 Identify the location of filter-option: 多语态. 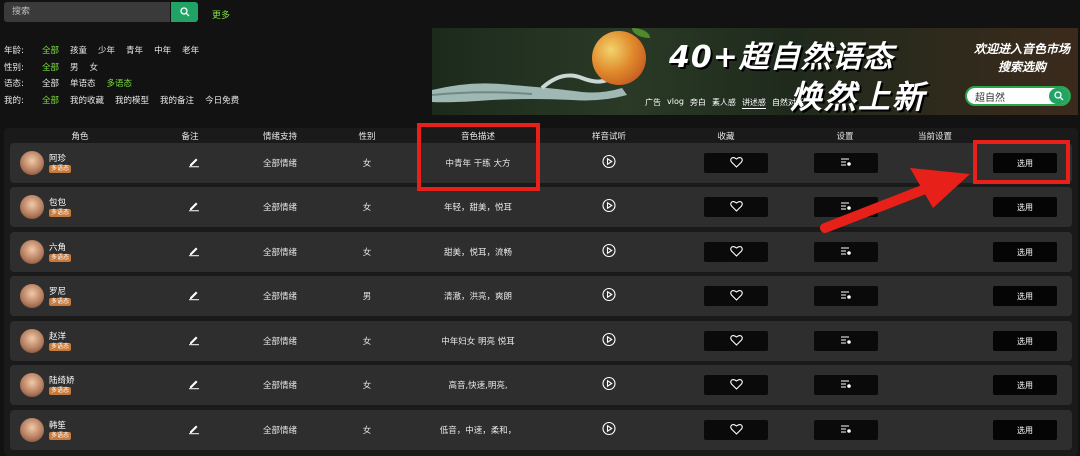
(120, 83).